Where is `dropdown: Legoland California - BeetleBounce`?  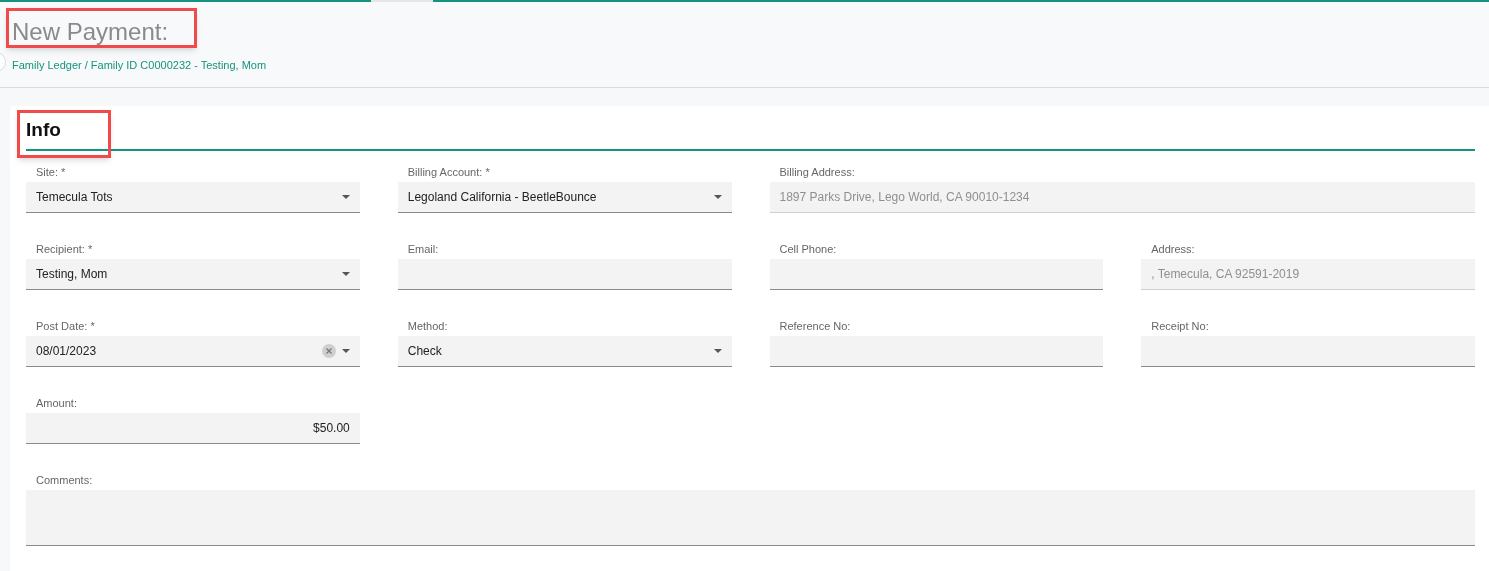 dropdown: Legoland California - BeetleBounce is located at coordinates (564, 197).